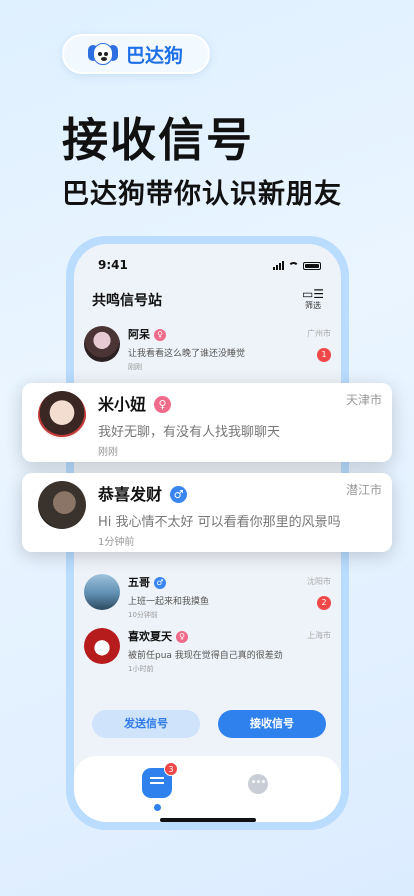  What do you see at coordinates (363, 490) in the screenshot?
I see `contact-city: 潜江市` at bounding box center [363, 490].